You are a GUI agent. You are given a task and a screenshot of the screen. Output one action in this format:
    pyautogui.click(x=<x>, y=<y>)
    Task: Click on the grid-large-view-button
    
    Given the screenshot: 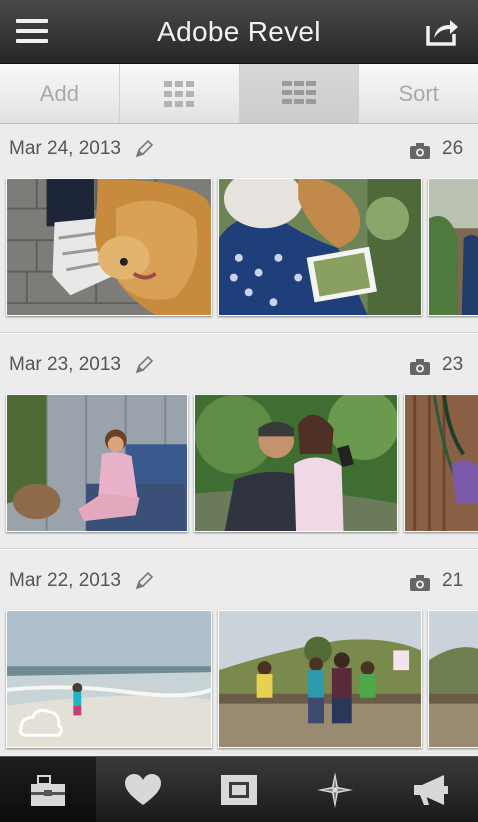 What is the action you would take?
    pyautogui.click(x=299, y=93)
    